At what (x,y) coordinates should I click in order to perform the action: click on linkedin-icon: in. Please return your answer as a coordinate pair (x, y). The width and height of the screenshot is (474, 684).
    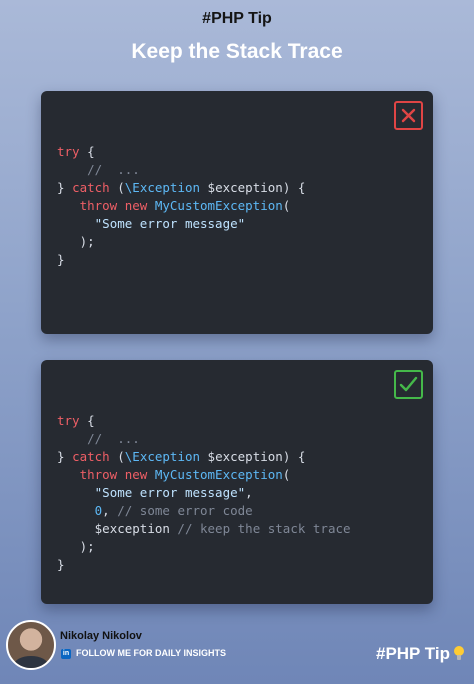
    Looking at the image, I should click on (66, 654).